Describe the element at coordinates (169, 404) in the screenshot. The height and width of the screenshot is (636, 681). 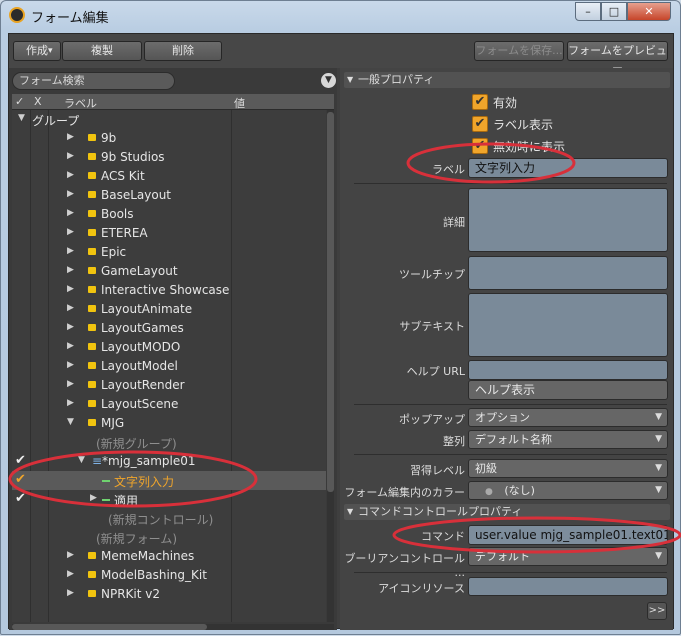
I see `tree-row-folder: ▶ LayoutScene` at that location.